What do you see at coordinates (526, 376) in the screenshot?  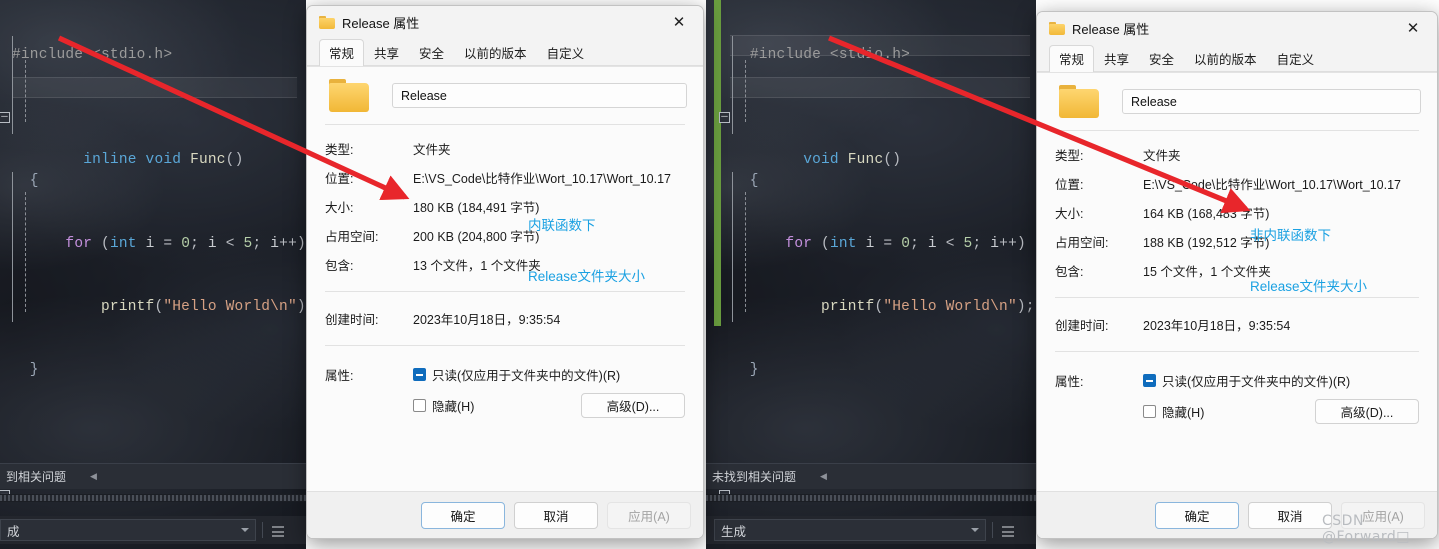 I see `readonly-label: 只读(仅应用于文件夹中的文件)(R)` at bounding box center [526, 376].